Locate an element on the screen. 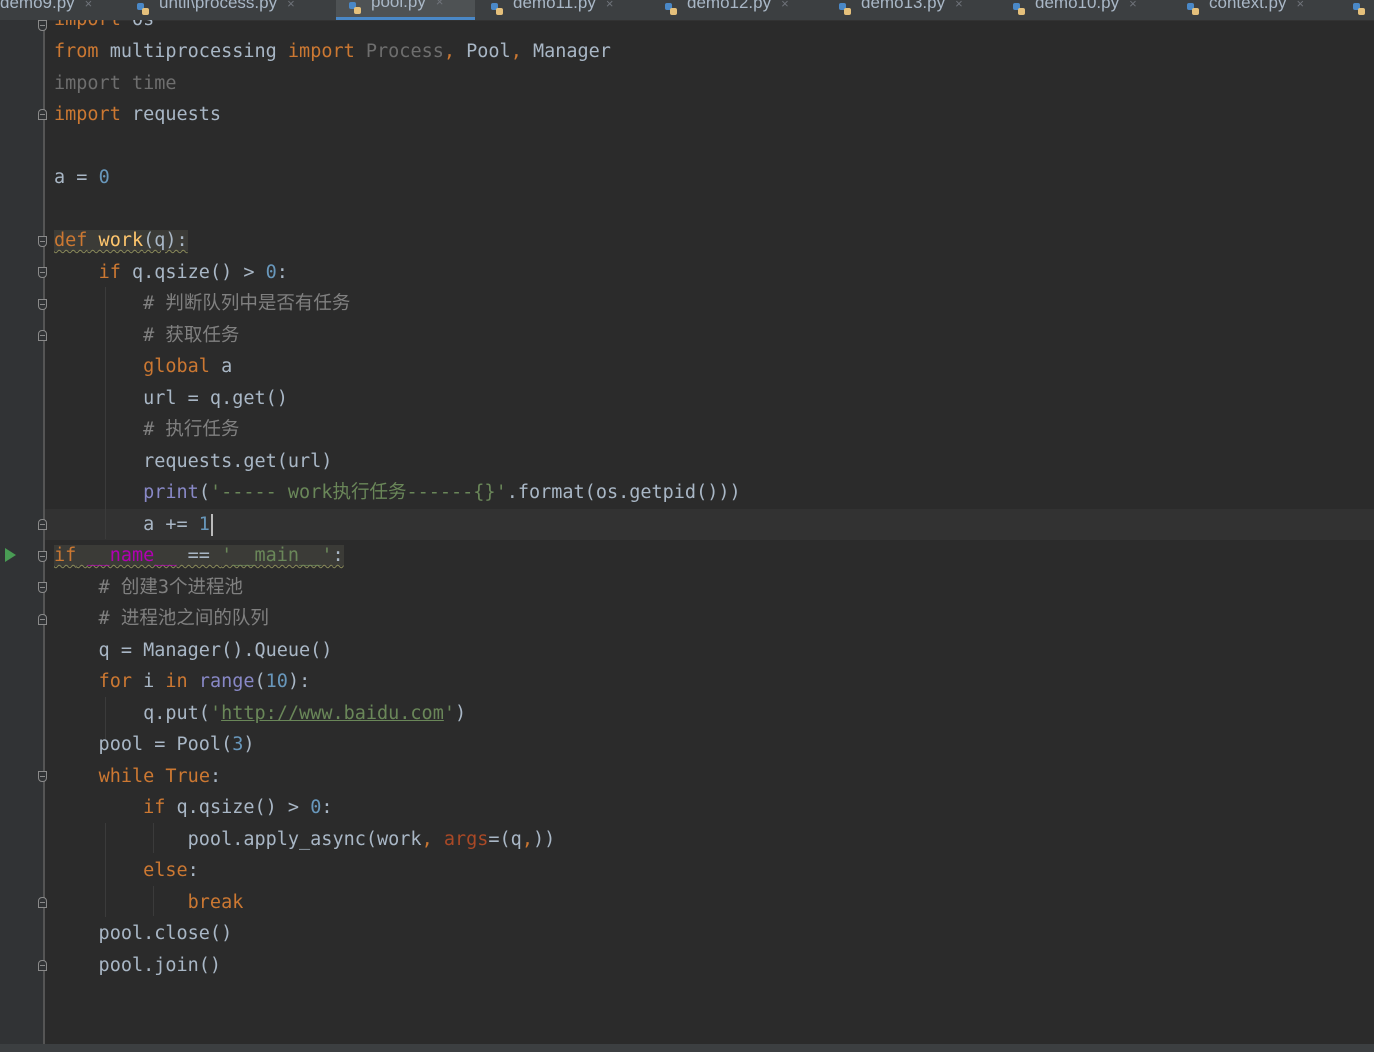 This screenshot has height=1052, width=1374. code-line: import os is located at coordinates (104, 27).